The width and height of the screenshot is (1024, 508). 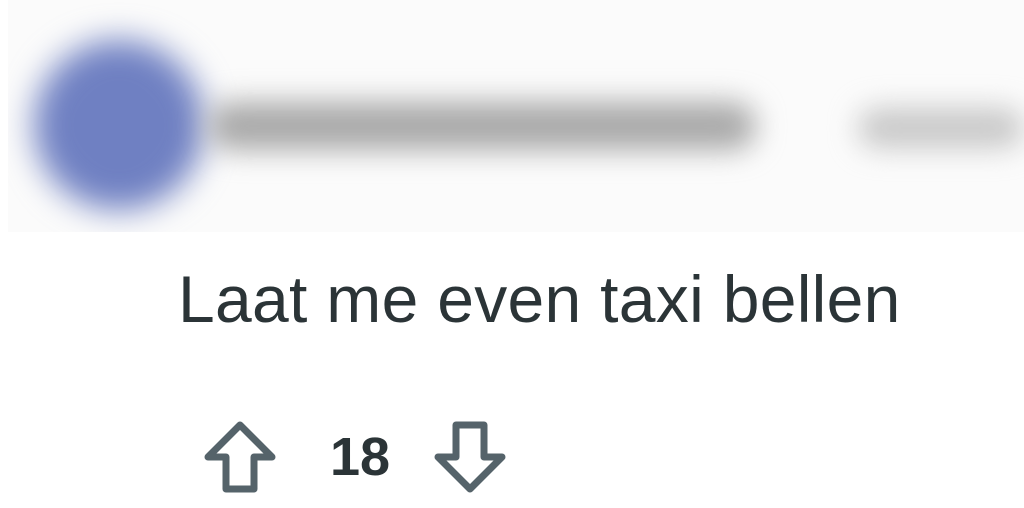 I want to click on comment-action-bar: 18, so click(x=355, y=457).